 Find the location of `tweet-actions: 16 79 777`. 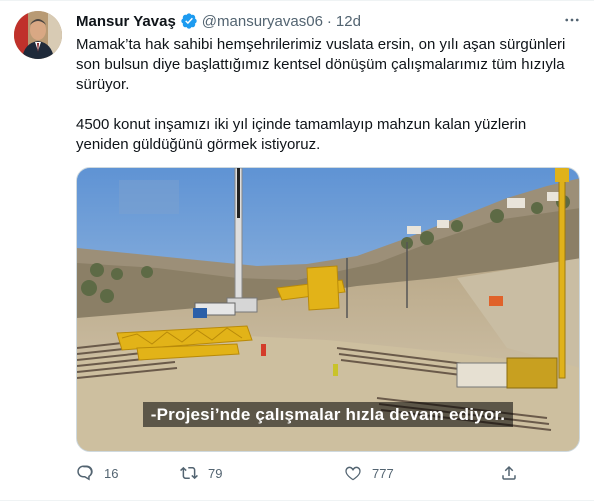

tweet-actions: 16 79 777 is located at coordinates (328, 473).